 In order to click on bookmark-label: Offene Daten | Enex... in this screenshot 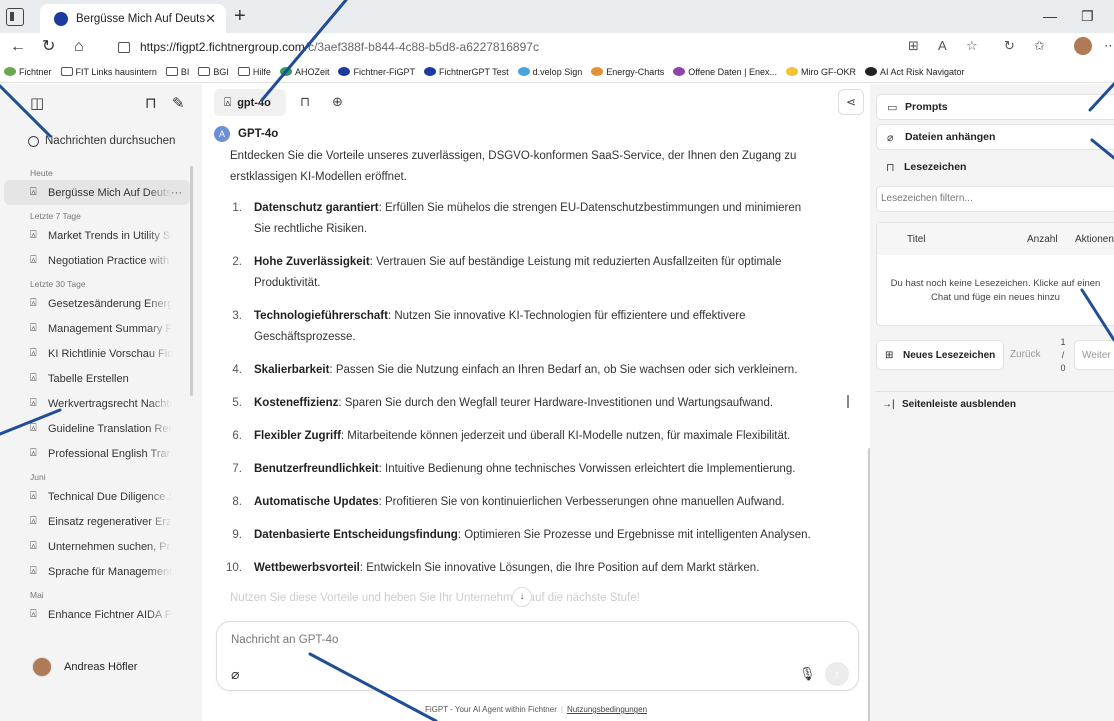, I will do `click(732, 71)`.